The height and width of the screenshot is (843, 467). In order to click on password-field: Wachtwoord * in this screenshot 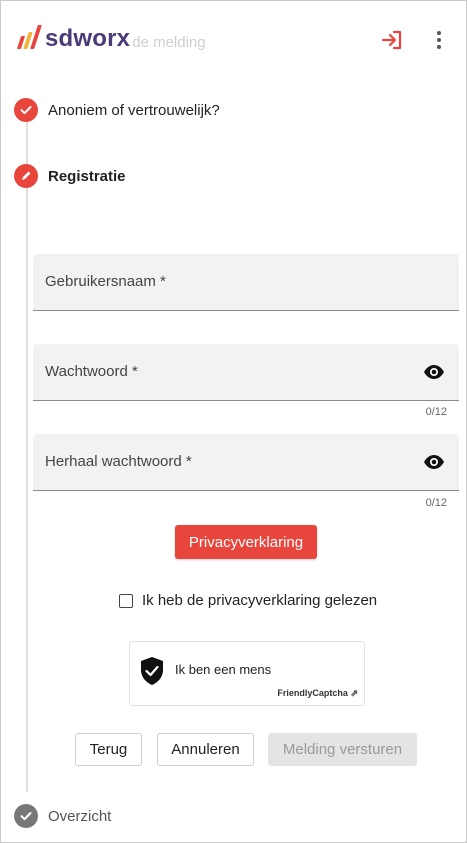, I will do `click(246, 372)`.